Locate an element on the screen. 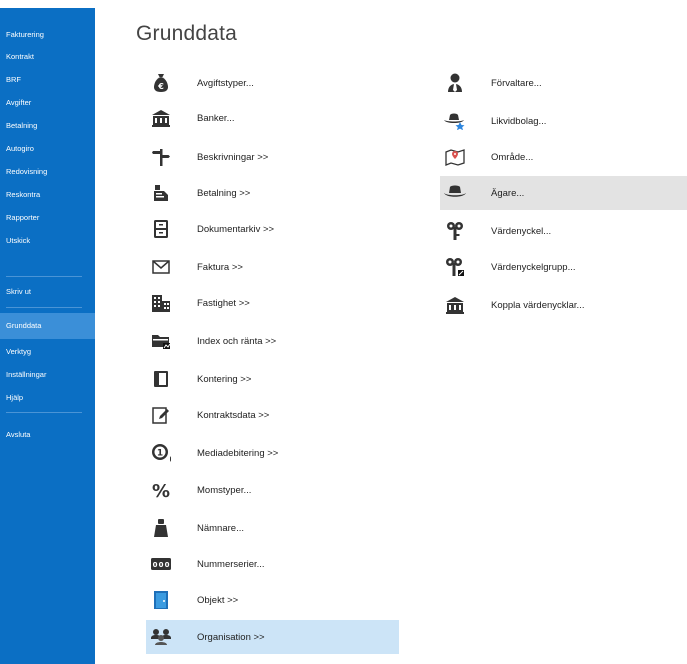 Image resolution: width=687 pixels, height=664 pixels. sidebar-item-betalning: Betalning is located at coordinates (47, 126).